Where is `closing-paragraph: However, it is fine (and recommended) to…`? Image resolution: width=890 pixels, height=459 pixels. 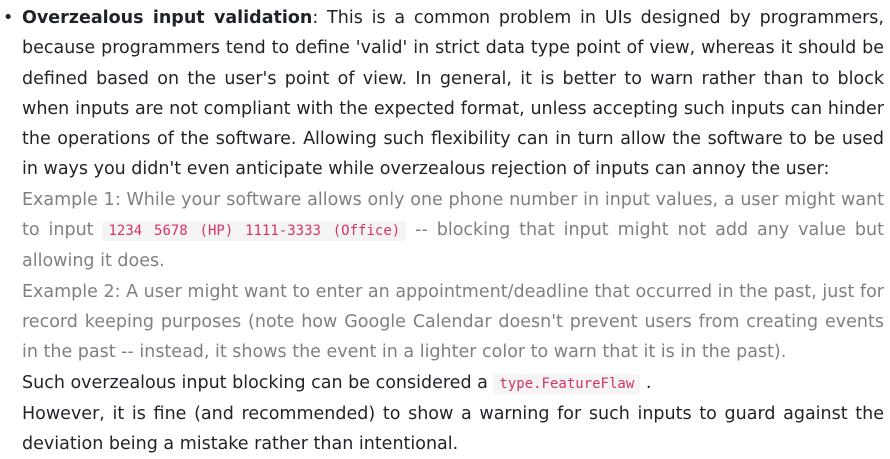
closing-paragraph: However, it is fine (and recommended) to… is located at coordinates (453, 429).